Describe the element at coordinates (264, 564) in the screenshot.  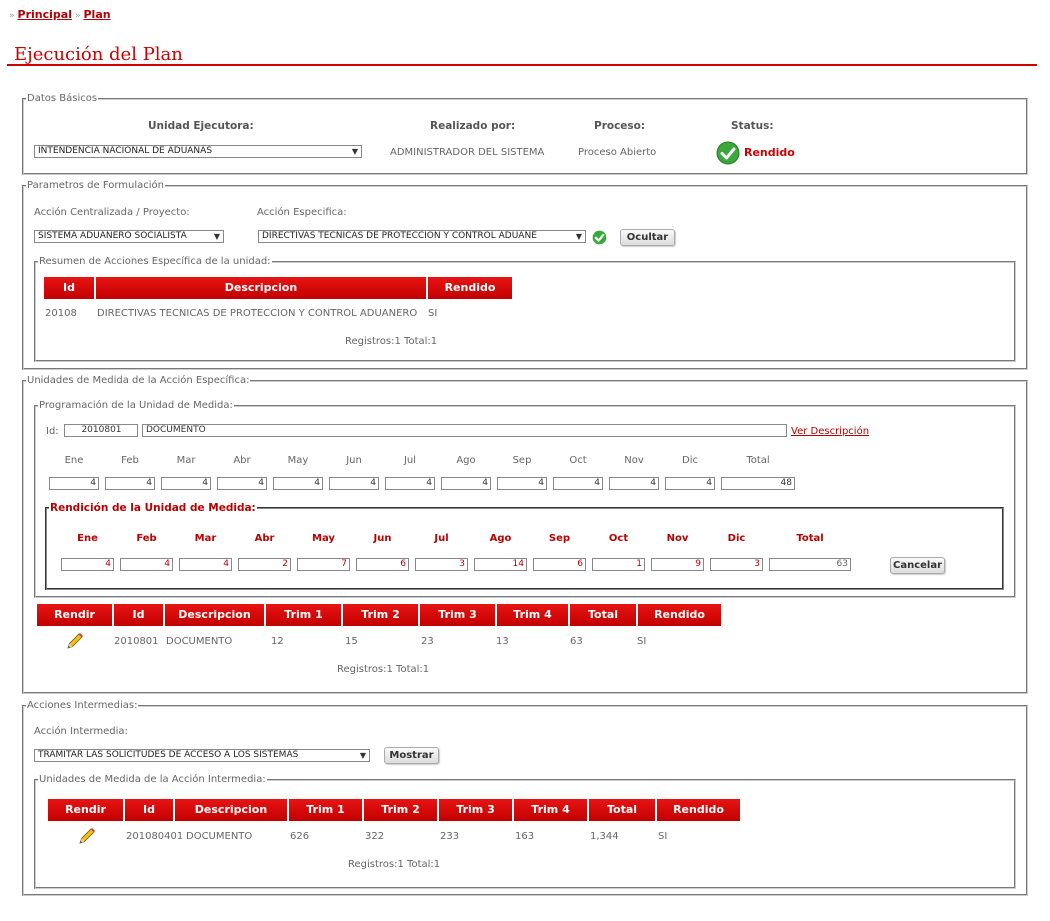
I see `rend-month-field: 2` at that location.